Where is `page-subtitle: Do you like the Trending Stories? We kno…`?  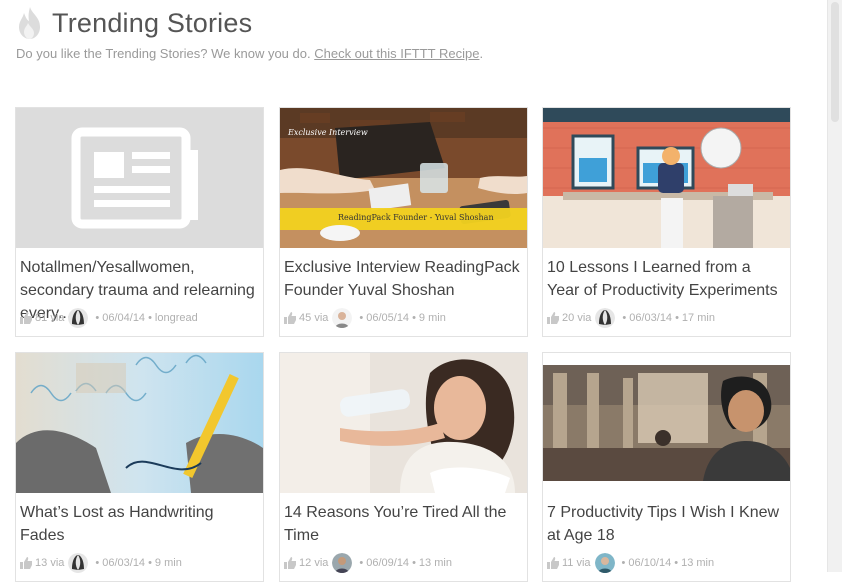 page-subtitle: Do you like the Trending Stories? We kno… is located at coordinates (249, 53).